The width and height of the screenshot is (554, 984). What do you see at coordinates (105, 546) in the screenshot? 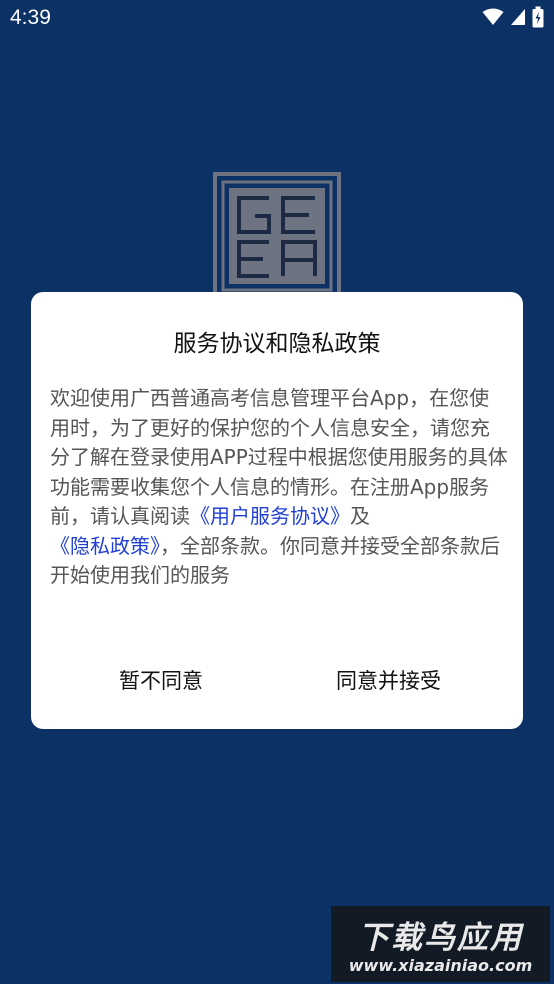
I see `privacy-policy-link: 《隐私政策》` at bounding box center [105, 546].